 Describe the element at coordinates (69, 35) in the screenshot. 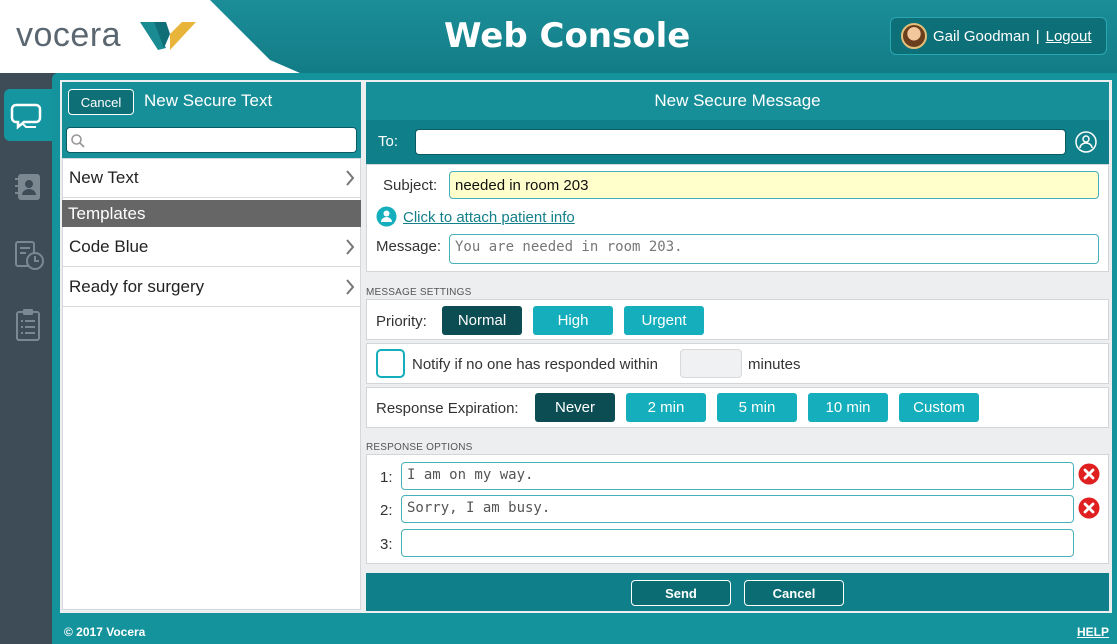

I see `vocera-logo: vocera` at that location.